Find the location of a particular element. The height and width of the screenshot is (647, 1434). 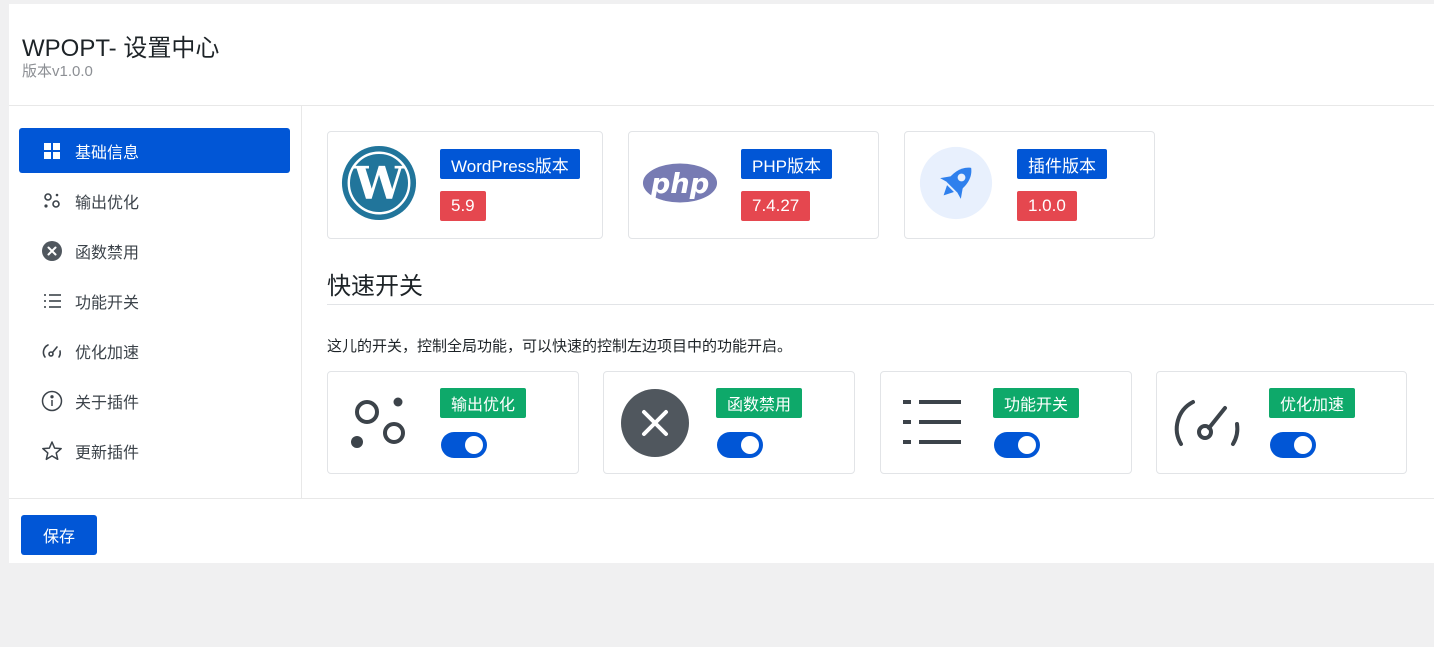

svg-text: php is located at coordinates (680, 184).